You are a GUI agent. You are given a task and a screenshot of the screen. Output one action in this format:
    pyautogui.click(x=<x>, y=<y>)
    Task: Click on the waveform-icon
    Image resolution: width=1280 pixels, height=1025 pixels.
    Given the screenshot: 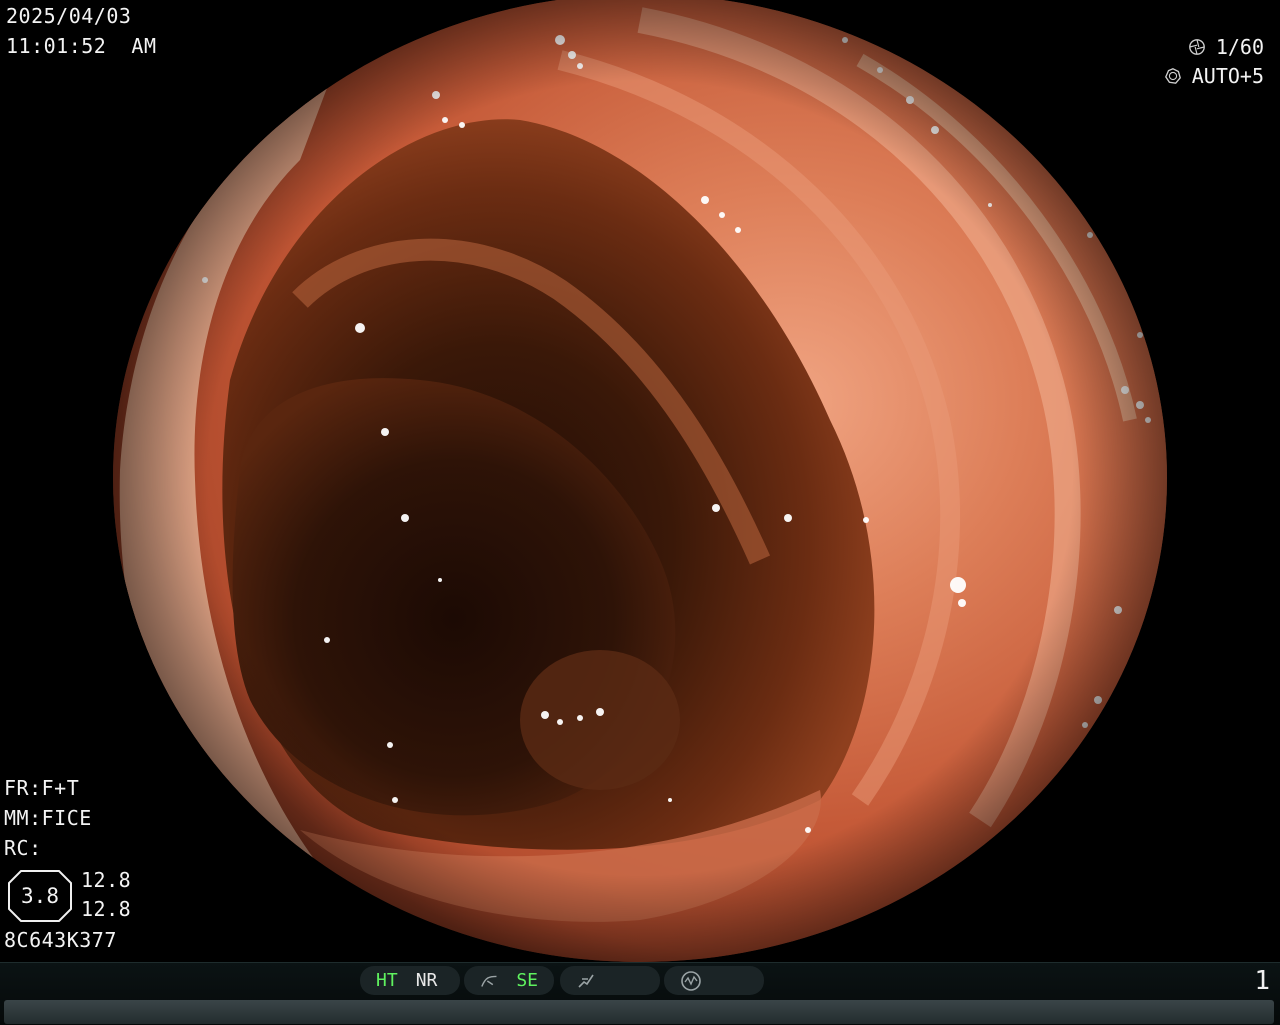 What is the action you would take?
    pyautogui.click(x=691, y=980)
    